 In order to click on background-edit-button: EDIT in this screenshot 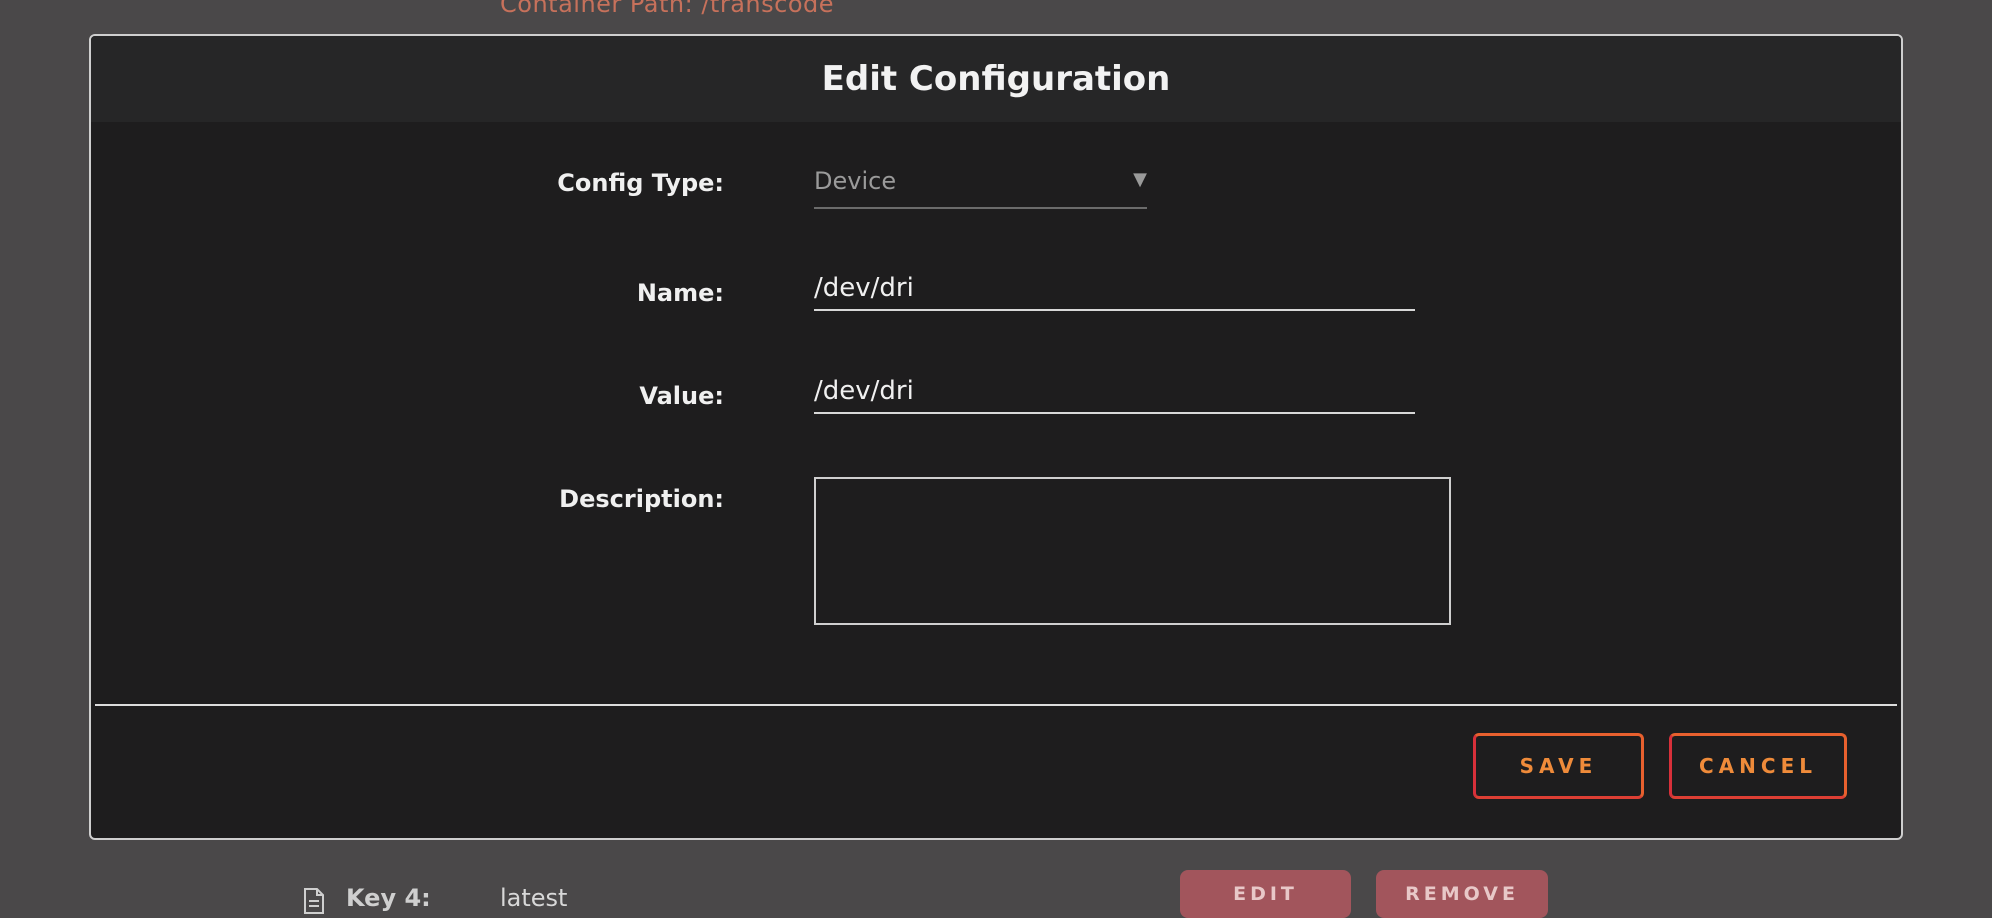, I will do `click(1265, 894)`.